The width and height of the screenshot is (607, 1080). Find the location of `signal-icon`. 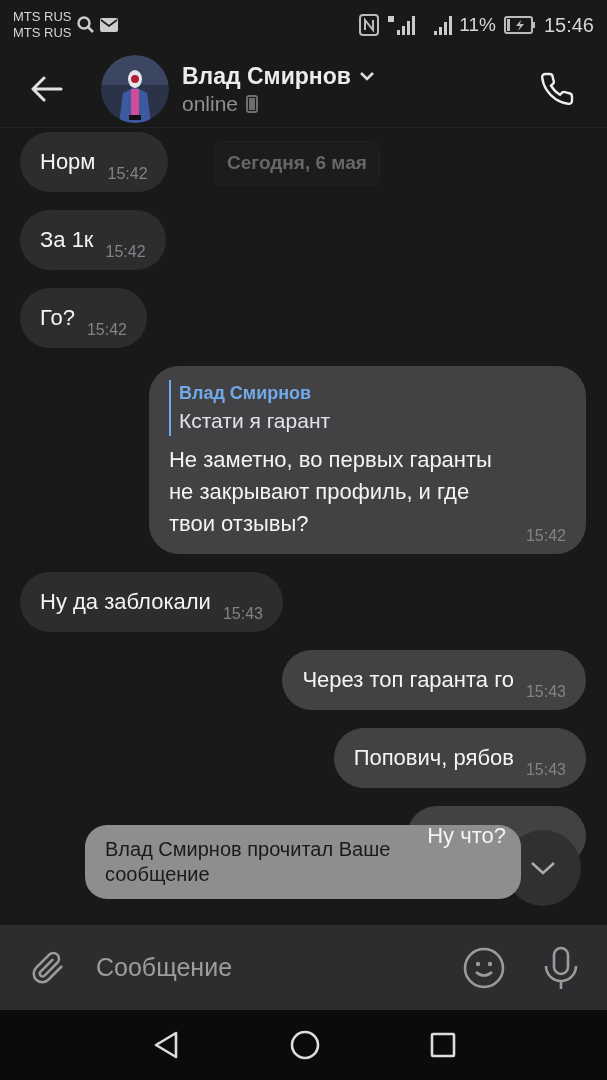

signal-icon is located at coordinates (402, 25).